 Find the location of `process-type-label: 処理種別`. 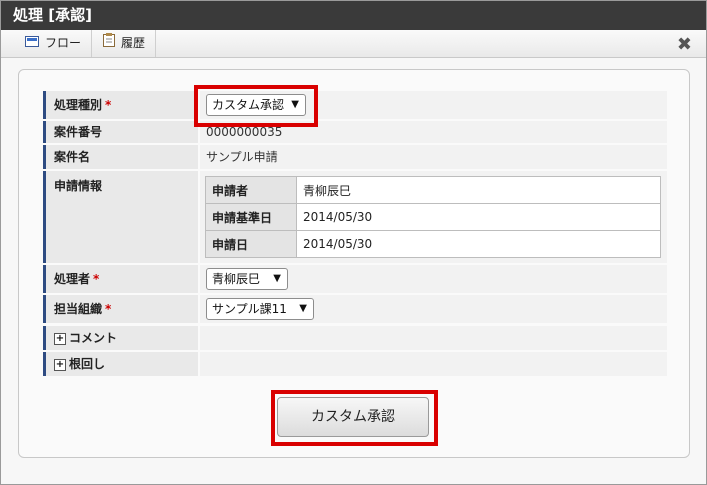

process-type-label: 処理種別 is located at coordinates (78, 105).